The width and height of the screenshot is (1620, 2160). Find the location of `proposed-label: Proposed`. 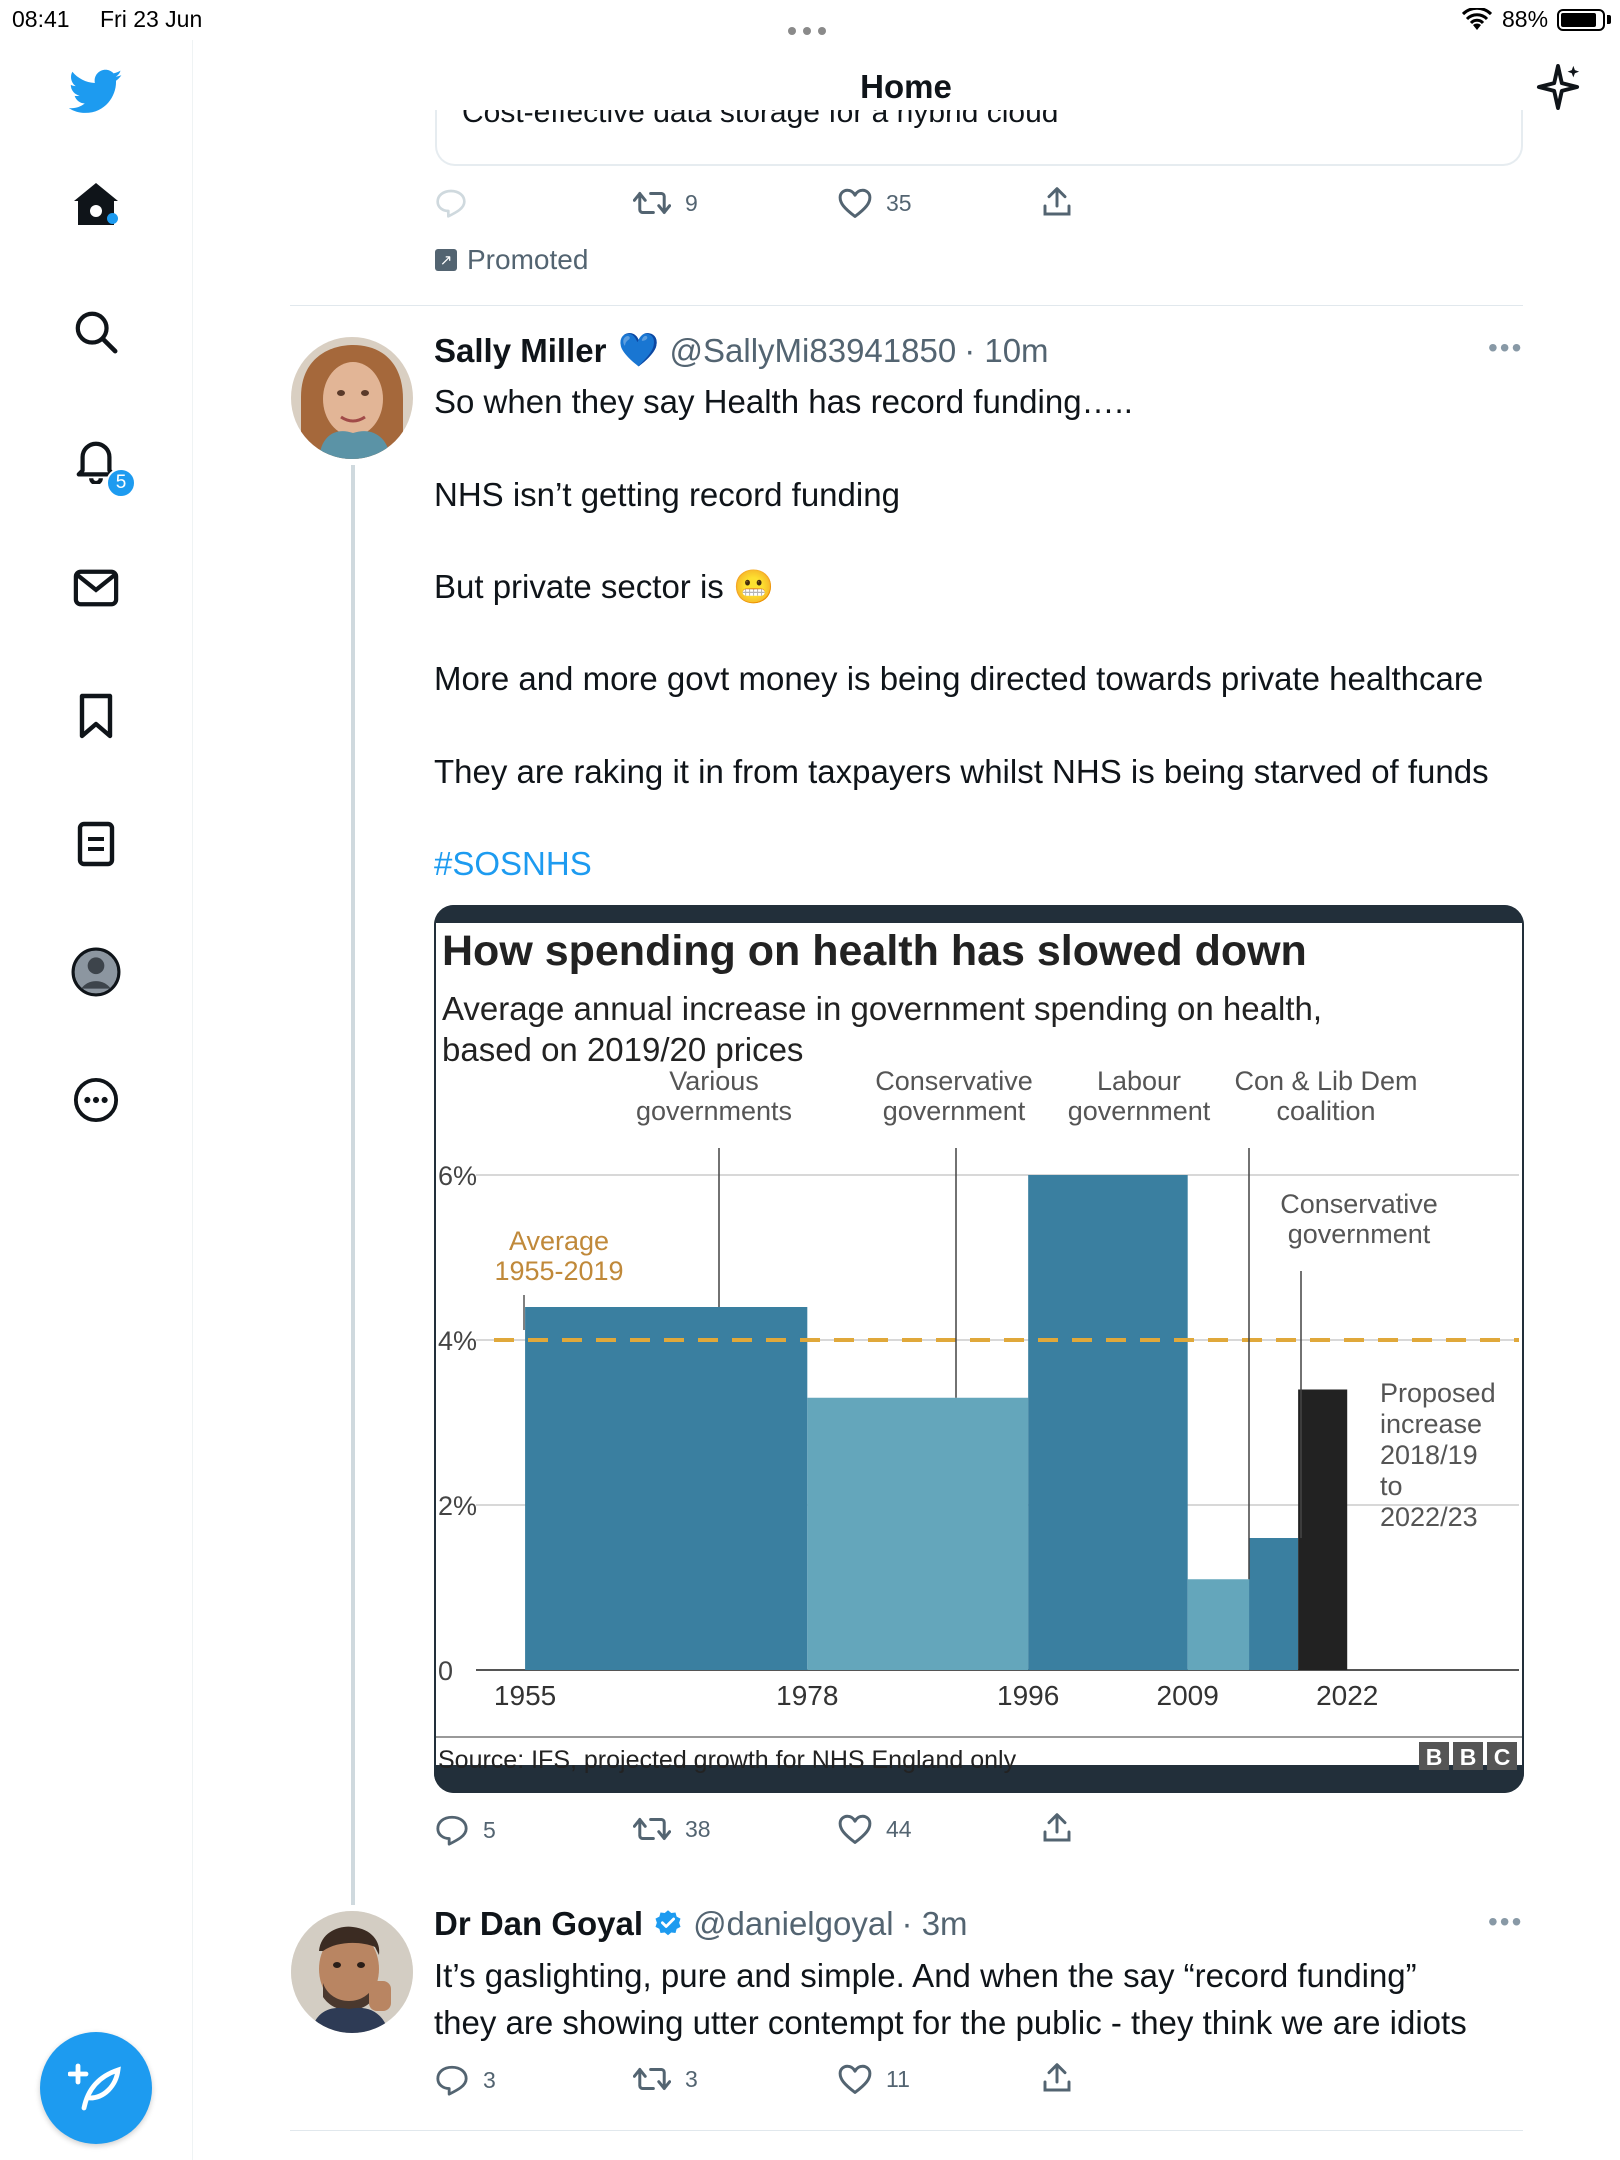

proposed-label: Proposed is located at coordinates (1438, 1393).